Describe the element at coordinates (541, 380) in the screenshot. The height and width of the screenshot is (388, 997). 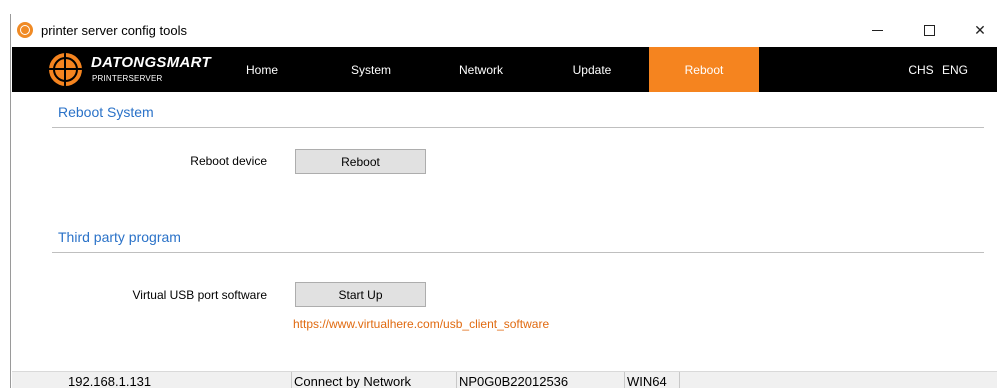
I see `status-serial: NP0G0B22012536` at that location.